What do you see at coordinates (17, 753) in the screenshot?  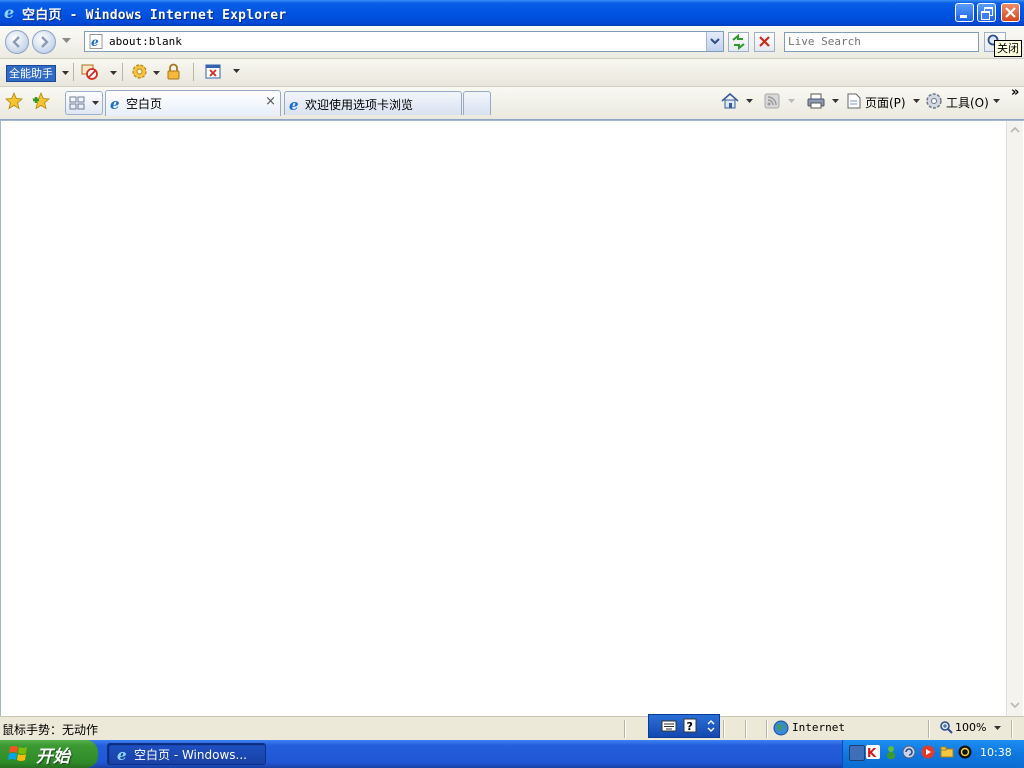 I see `windows-logo-icon` at bounding box center [17, 753].